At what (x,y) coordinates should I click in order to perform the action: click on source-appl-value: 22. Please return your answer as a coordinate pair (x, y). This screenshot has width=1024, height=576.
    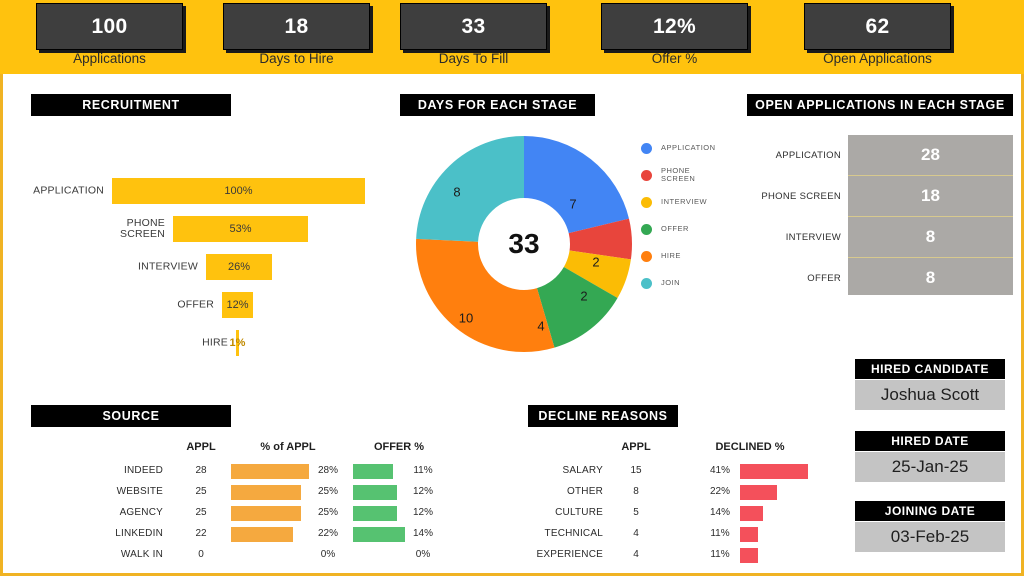
    Looking at the image, I should click on (201, 533).